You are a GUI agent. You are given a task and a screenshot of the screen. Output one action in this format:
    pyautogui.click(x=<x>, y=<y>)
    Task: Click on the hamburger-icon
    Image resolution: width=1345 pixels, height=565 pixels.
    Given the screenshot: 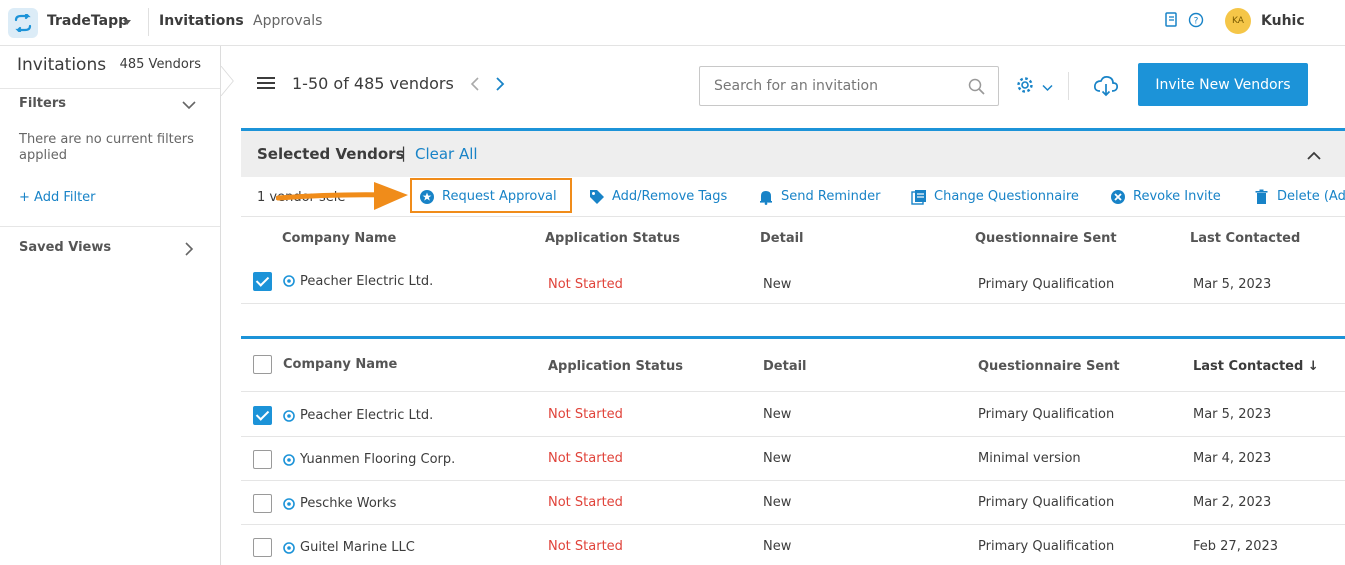 What is the action you would take?
    pyautogui.click(x=266, y=84)
    